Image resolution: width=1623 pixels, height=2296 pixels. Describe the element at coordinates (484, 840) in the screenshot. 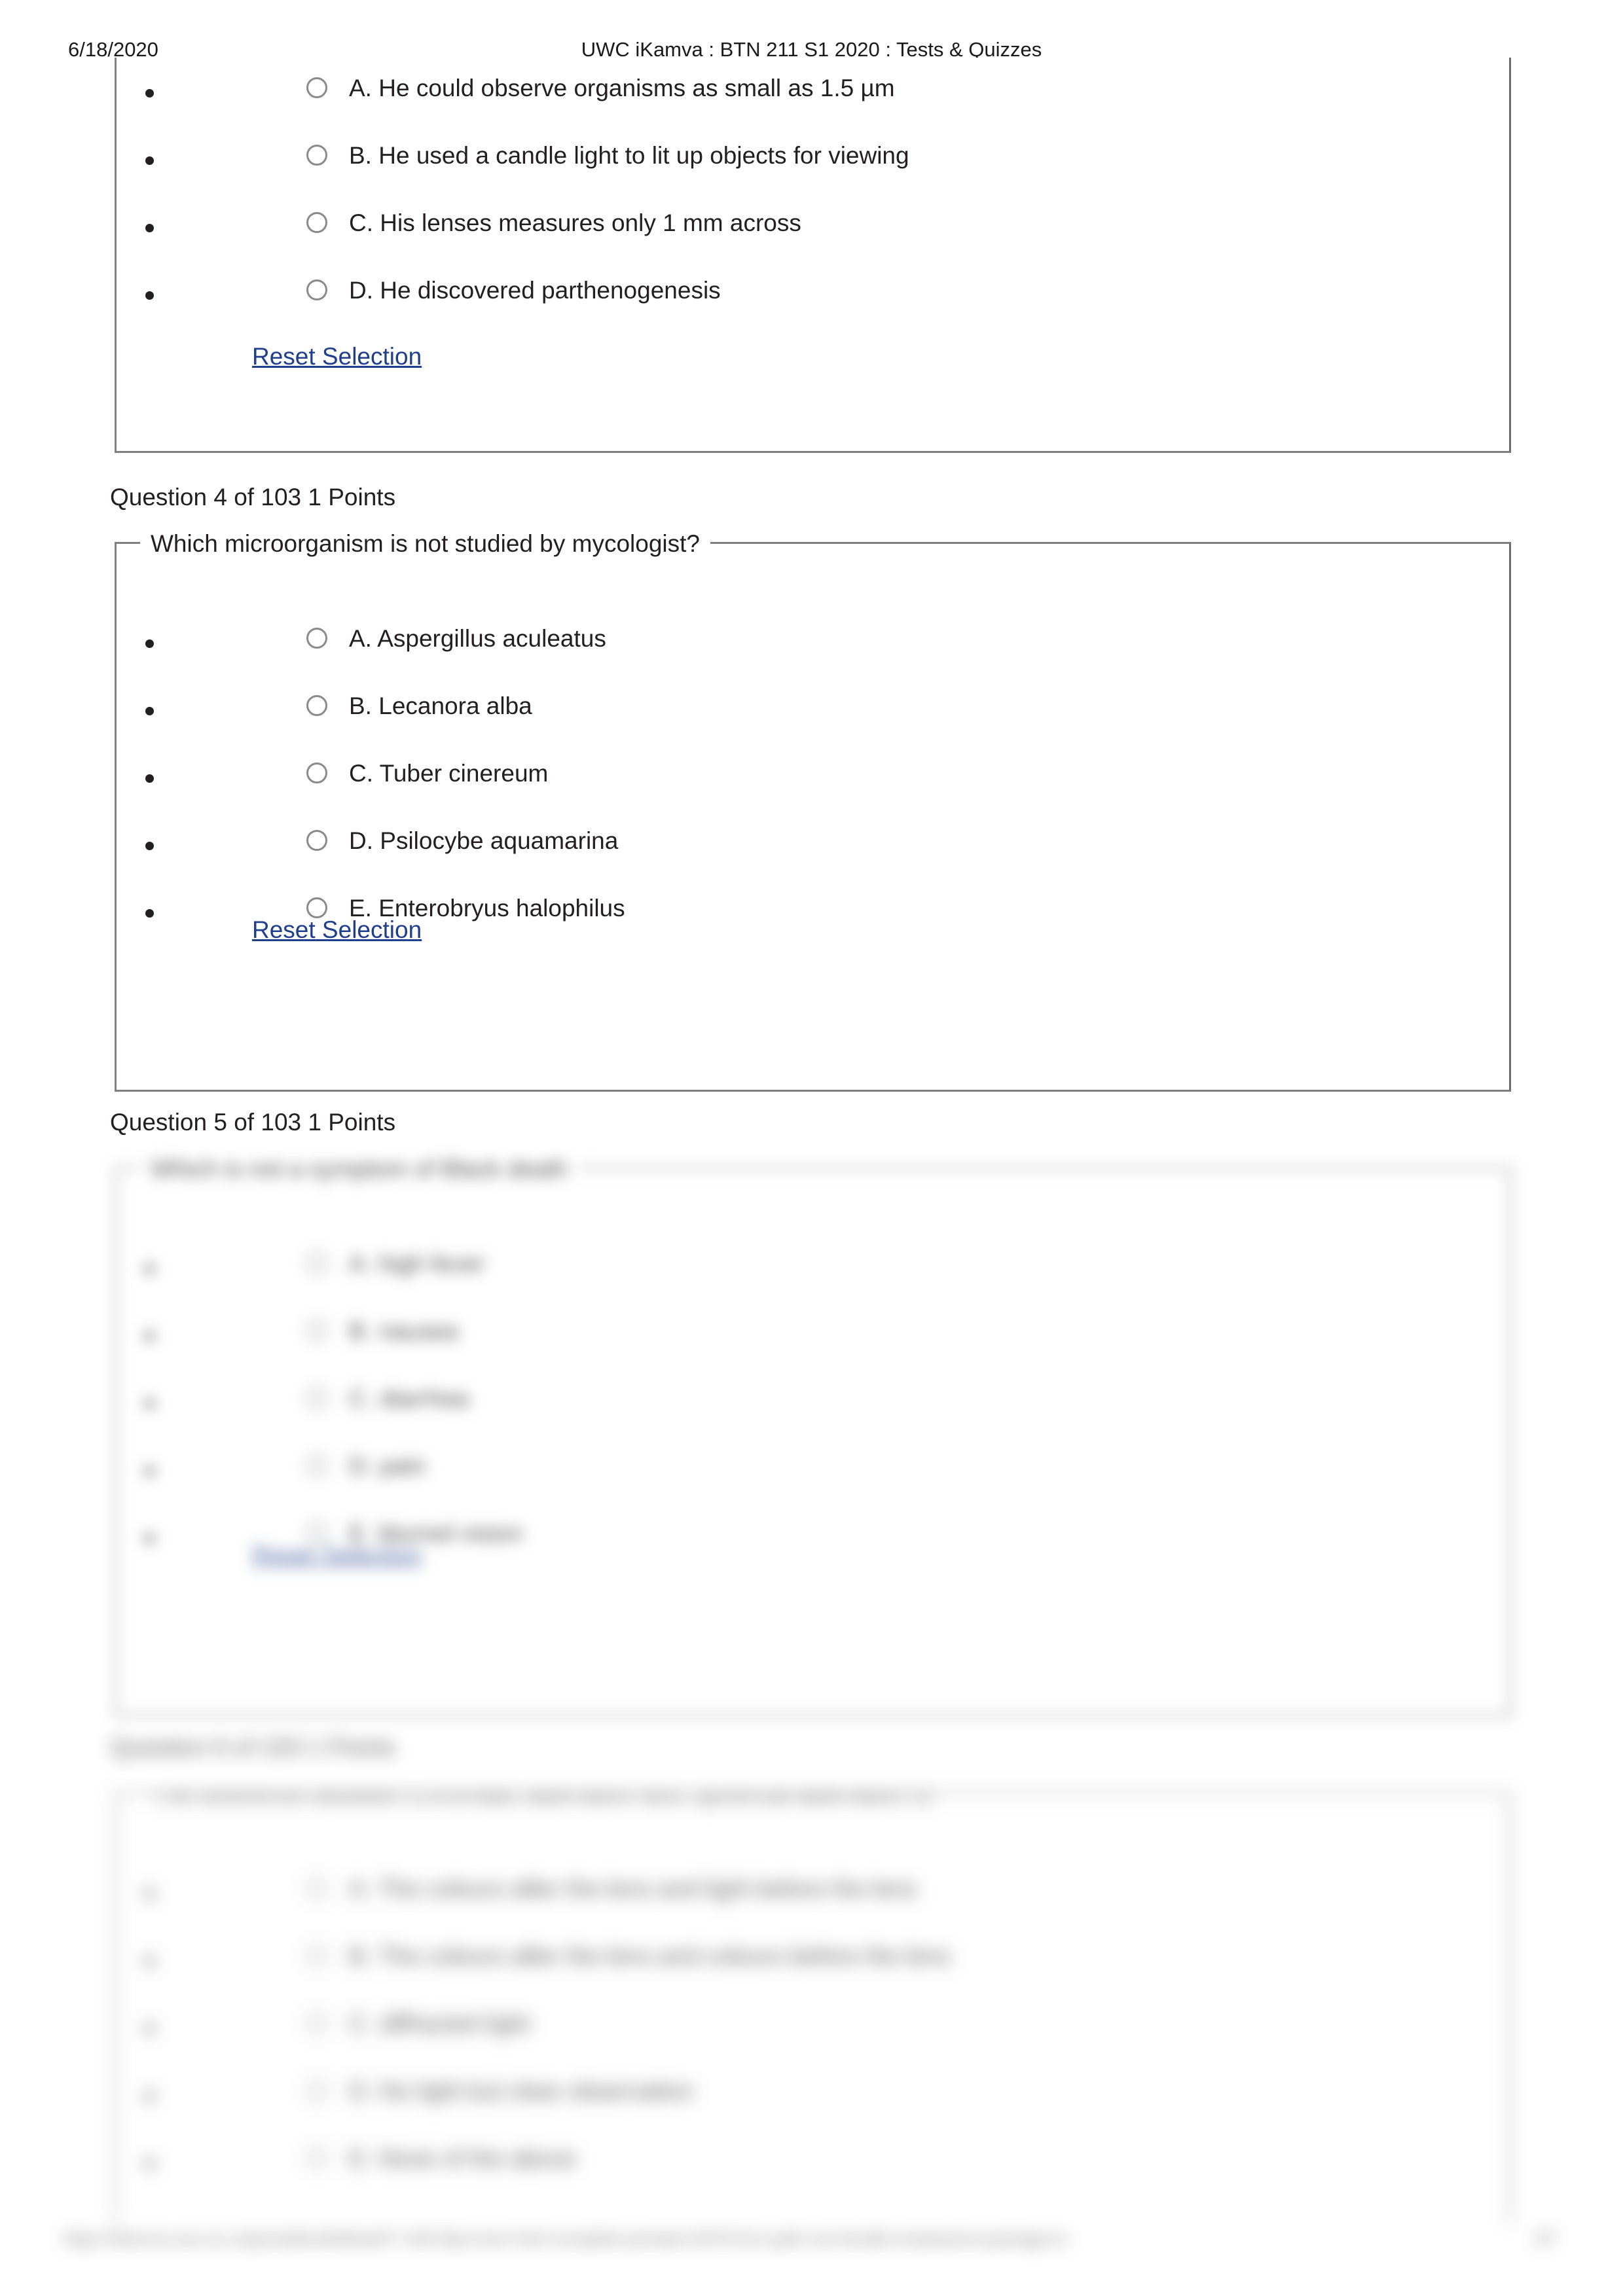

I see `option-label: D. Psilocybe aquamarina` at that location.